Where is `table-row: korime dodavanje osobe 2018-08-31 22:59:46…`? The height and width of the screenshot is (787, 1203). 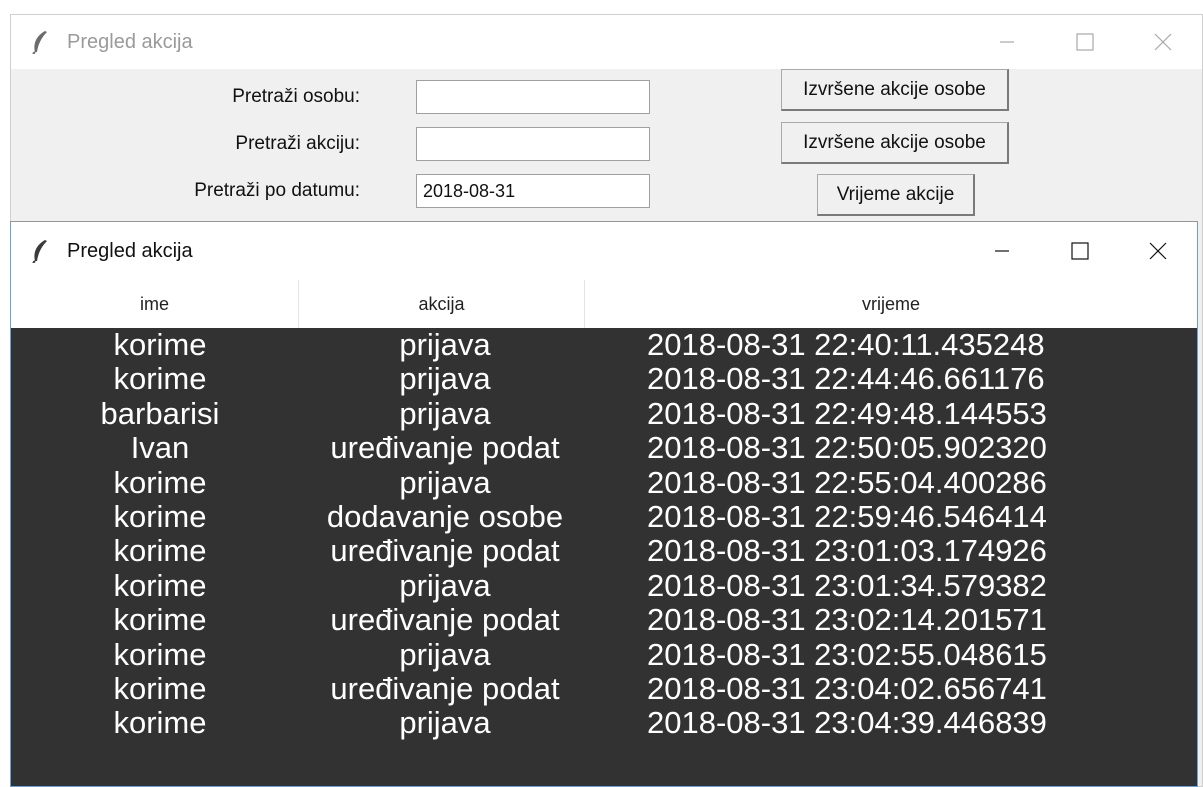
table-row: korime dodavanje osobe 2018-08-31 22:59:46… is located at coordinates (604, 517).